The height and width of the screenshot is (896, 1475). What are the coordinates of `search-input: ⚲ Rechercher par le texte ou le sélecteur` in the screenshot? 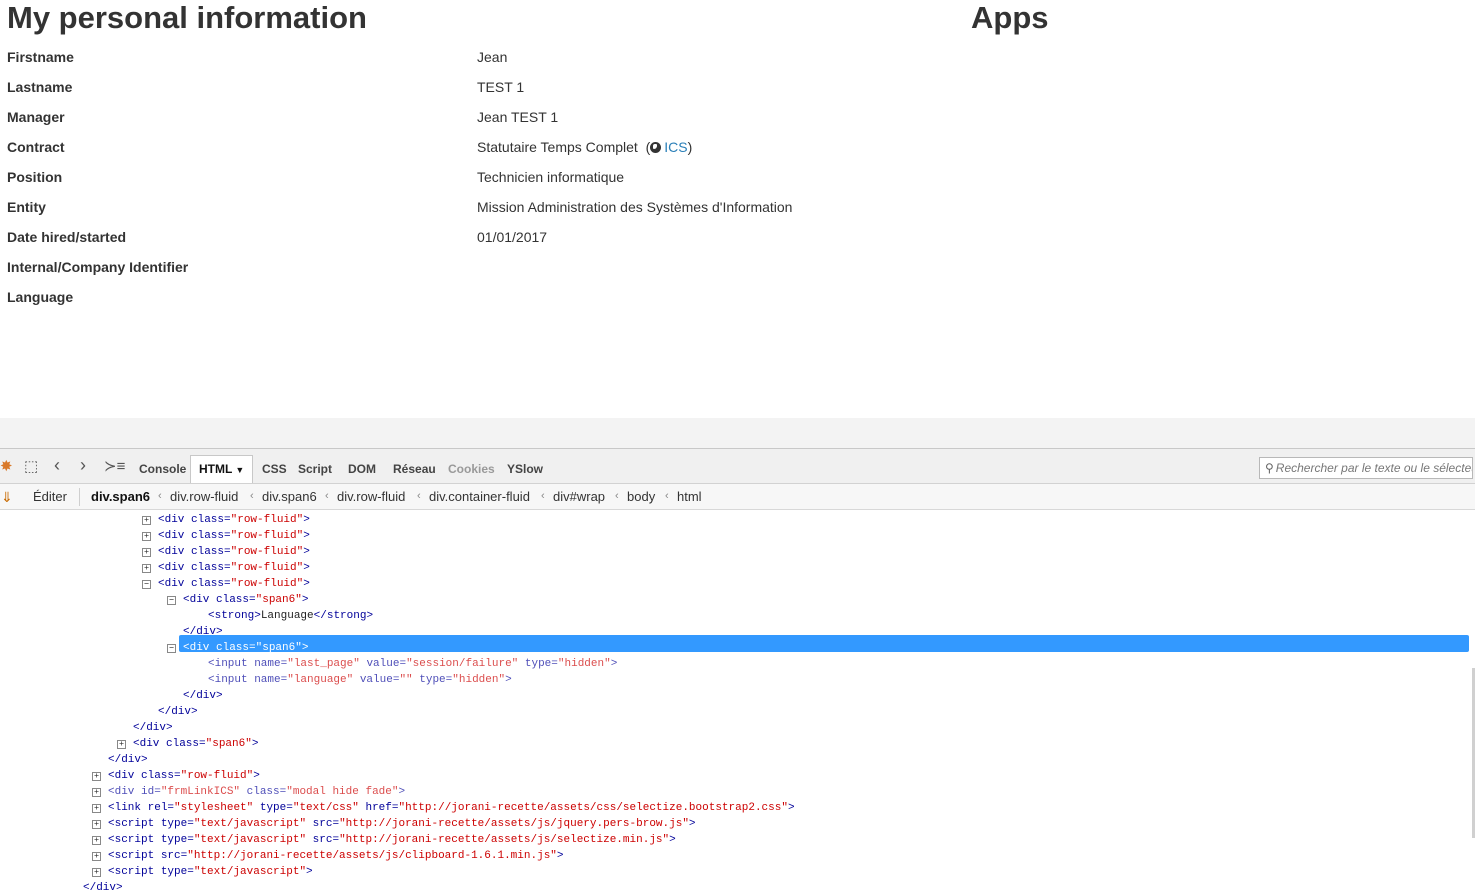 It's located at (1366, 468).